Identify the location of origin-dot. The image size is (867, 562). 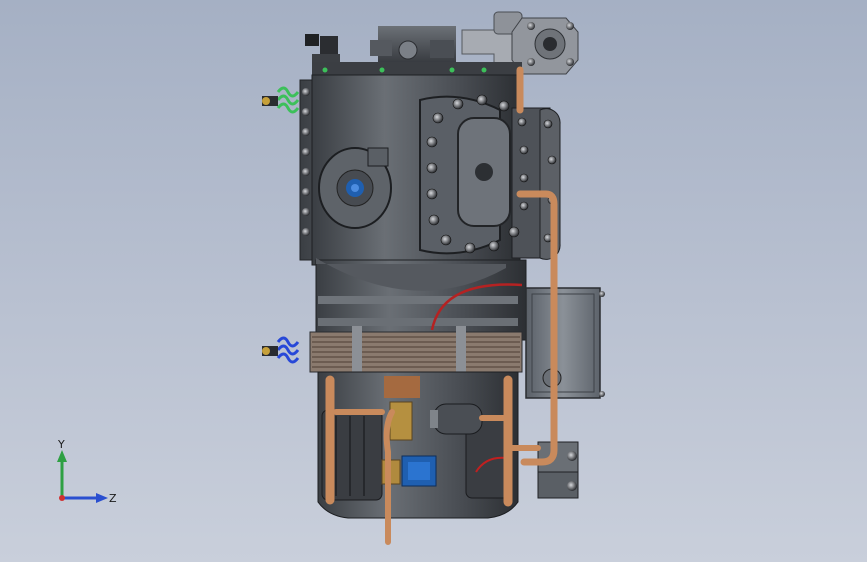
(62, 498).